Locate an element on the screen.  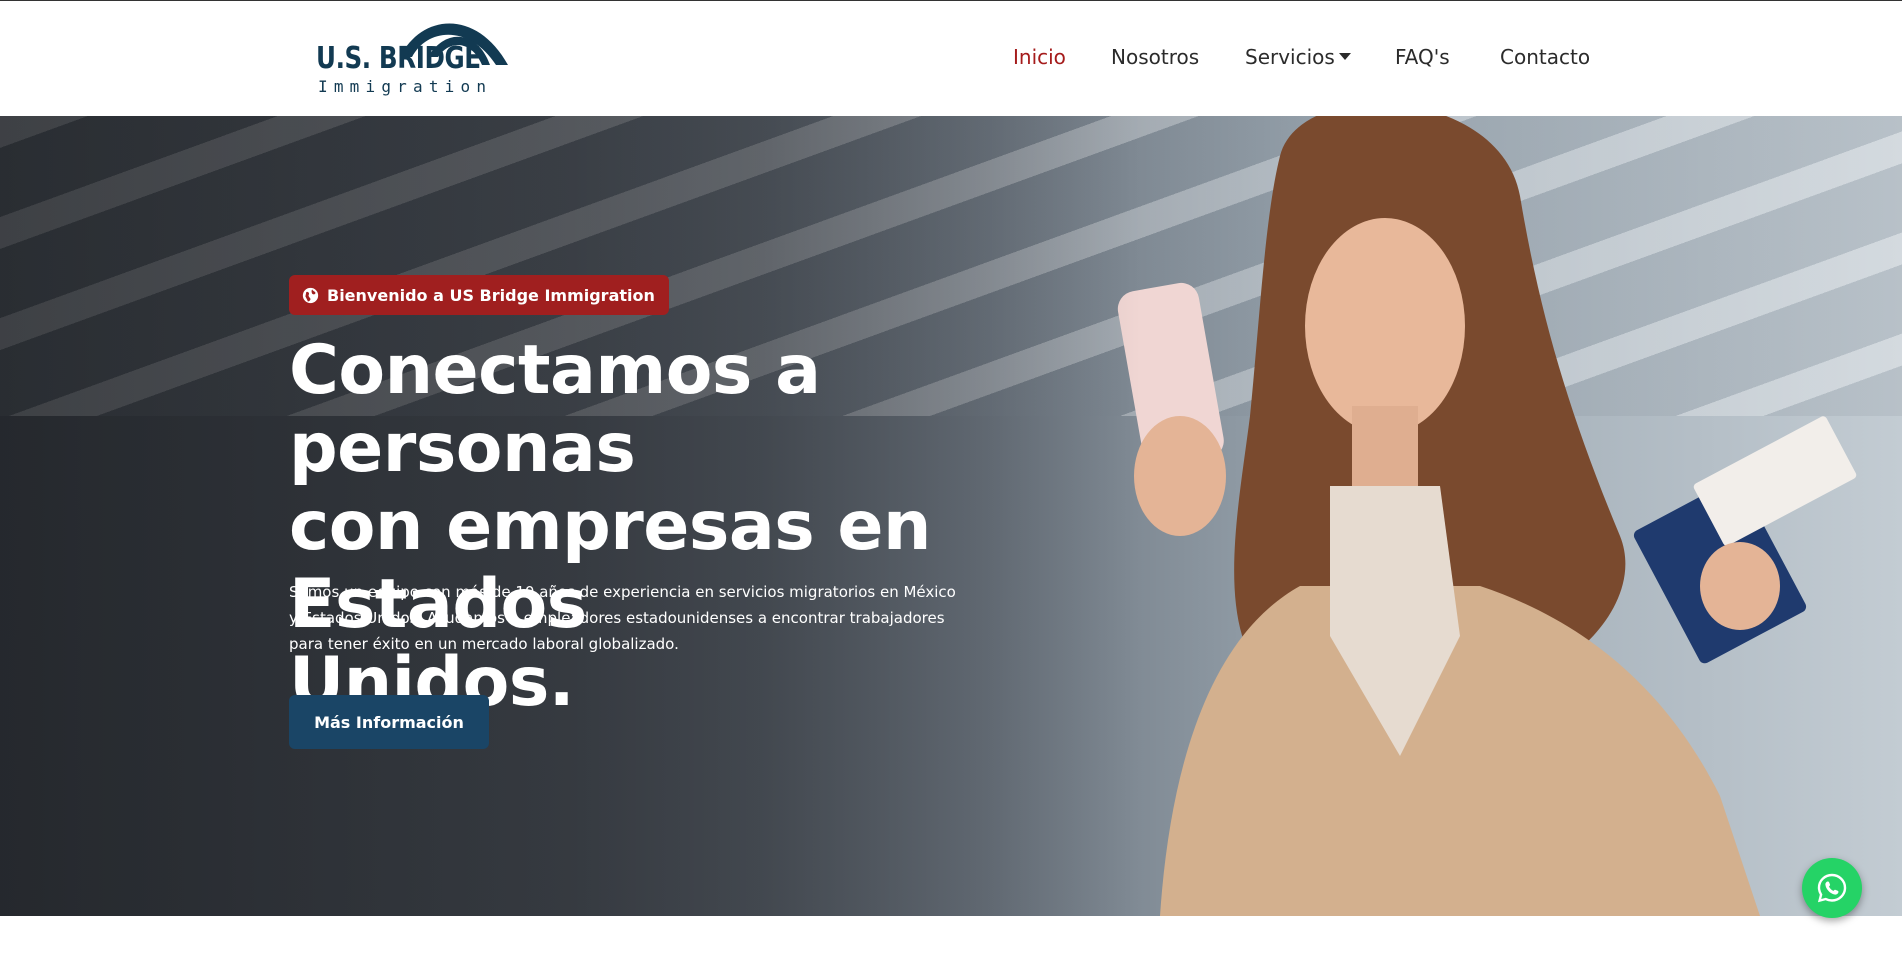
nav-item-inicio: Inicio is located at coordinates (1039, 57).